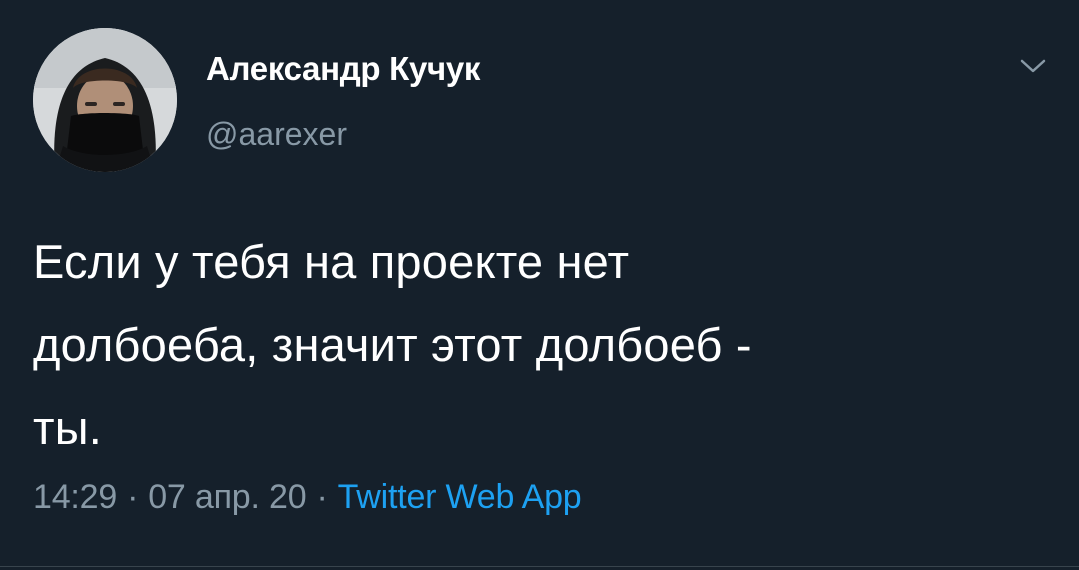  What do you see at coordinates (307, 497) in the screenshot?
I see `tweet-meta: 14:29 · 07 апр. 20 · Twitter Web App` at bounding box center [307, 497].